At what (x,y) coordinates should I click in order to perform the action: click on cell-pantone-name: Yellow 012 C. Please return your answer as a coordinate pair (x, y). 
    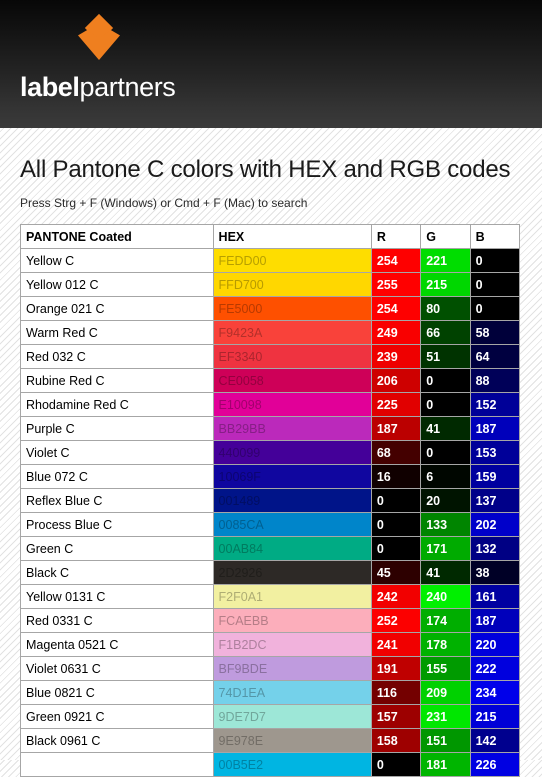
    Looking at the image, I should click on (117, 284).